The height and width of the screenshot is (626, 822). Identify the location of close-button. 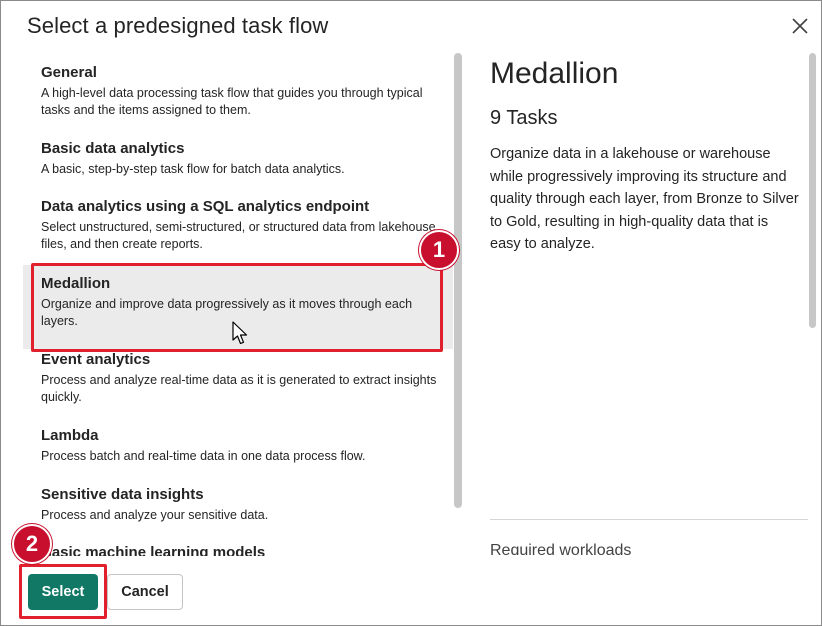
(800, 26).